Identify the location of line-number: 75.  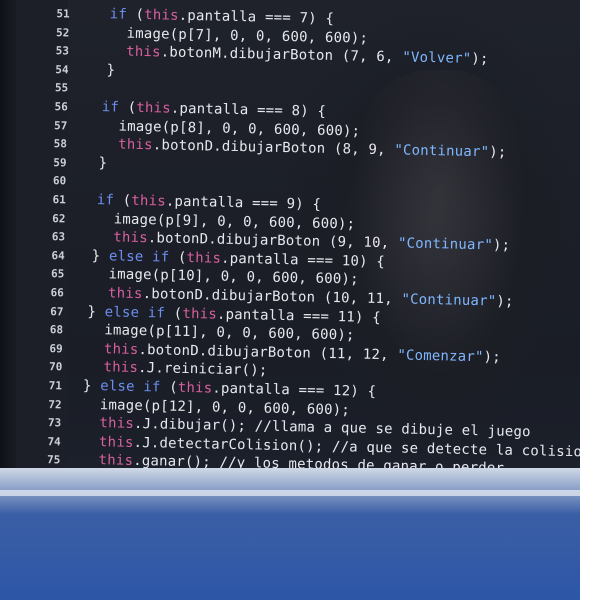
(53, 460).